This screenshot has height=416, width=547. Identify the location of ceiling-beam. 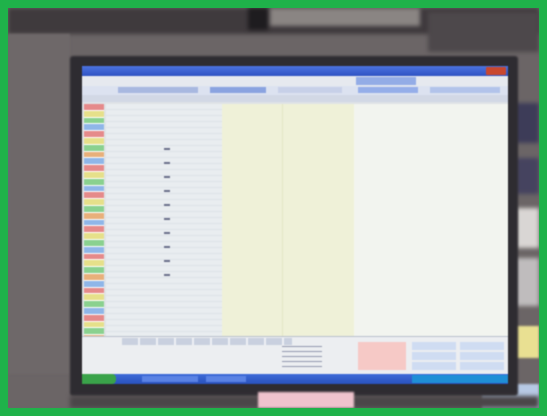
(258, 19).